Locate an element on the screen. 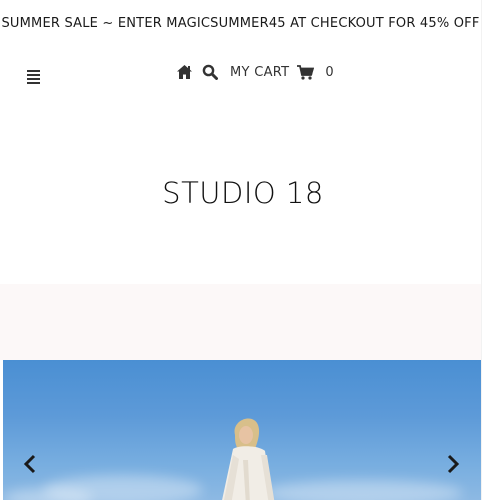  hamburger-menu-icon is located at coordinates (34, 77).